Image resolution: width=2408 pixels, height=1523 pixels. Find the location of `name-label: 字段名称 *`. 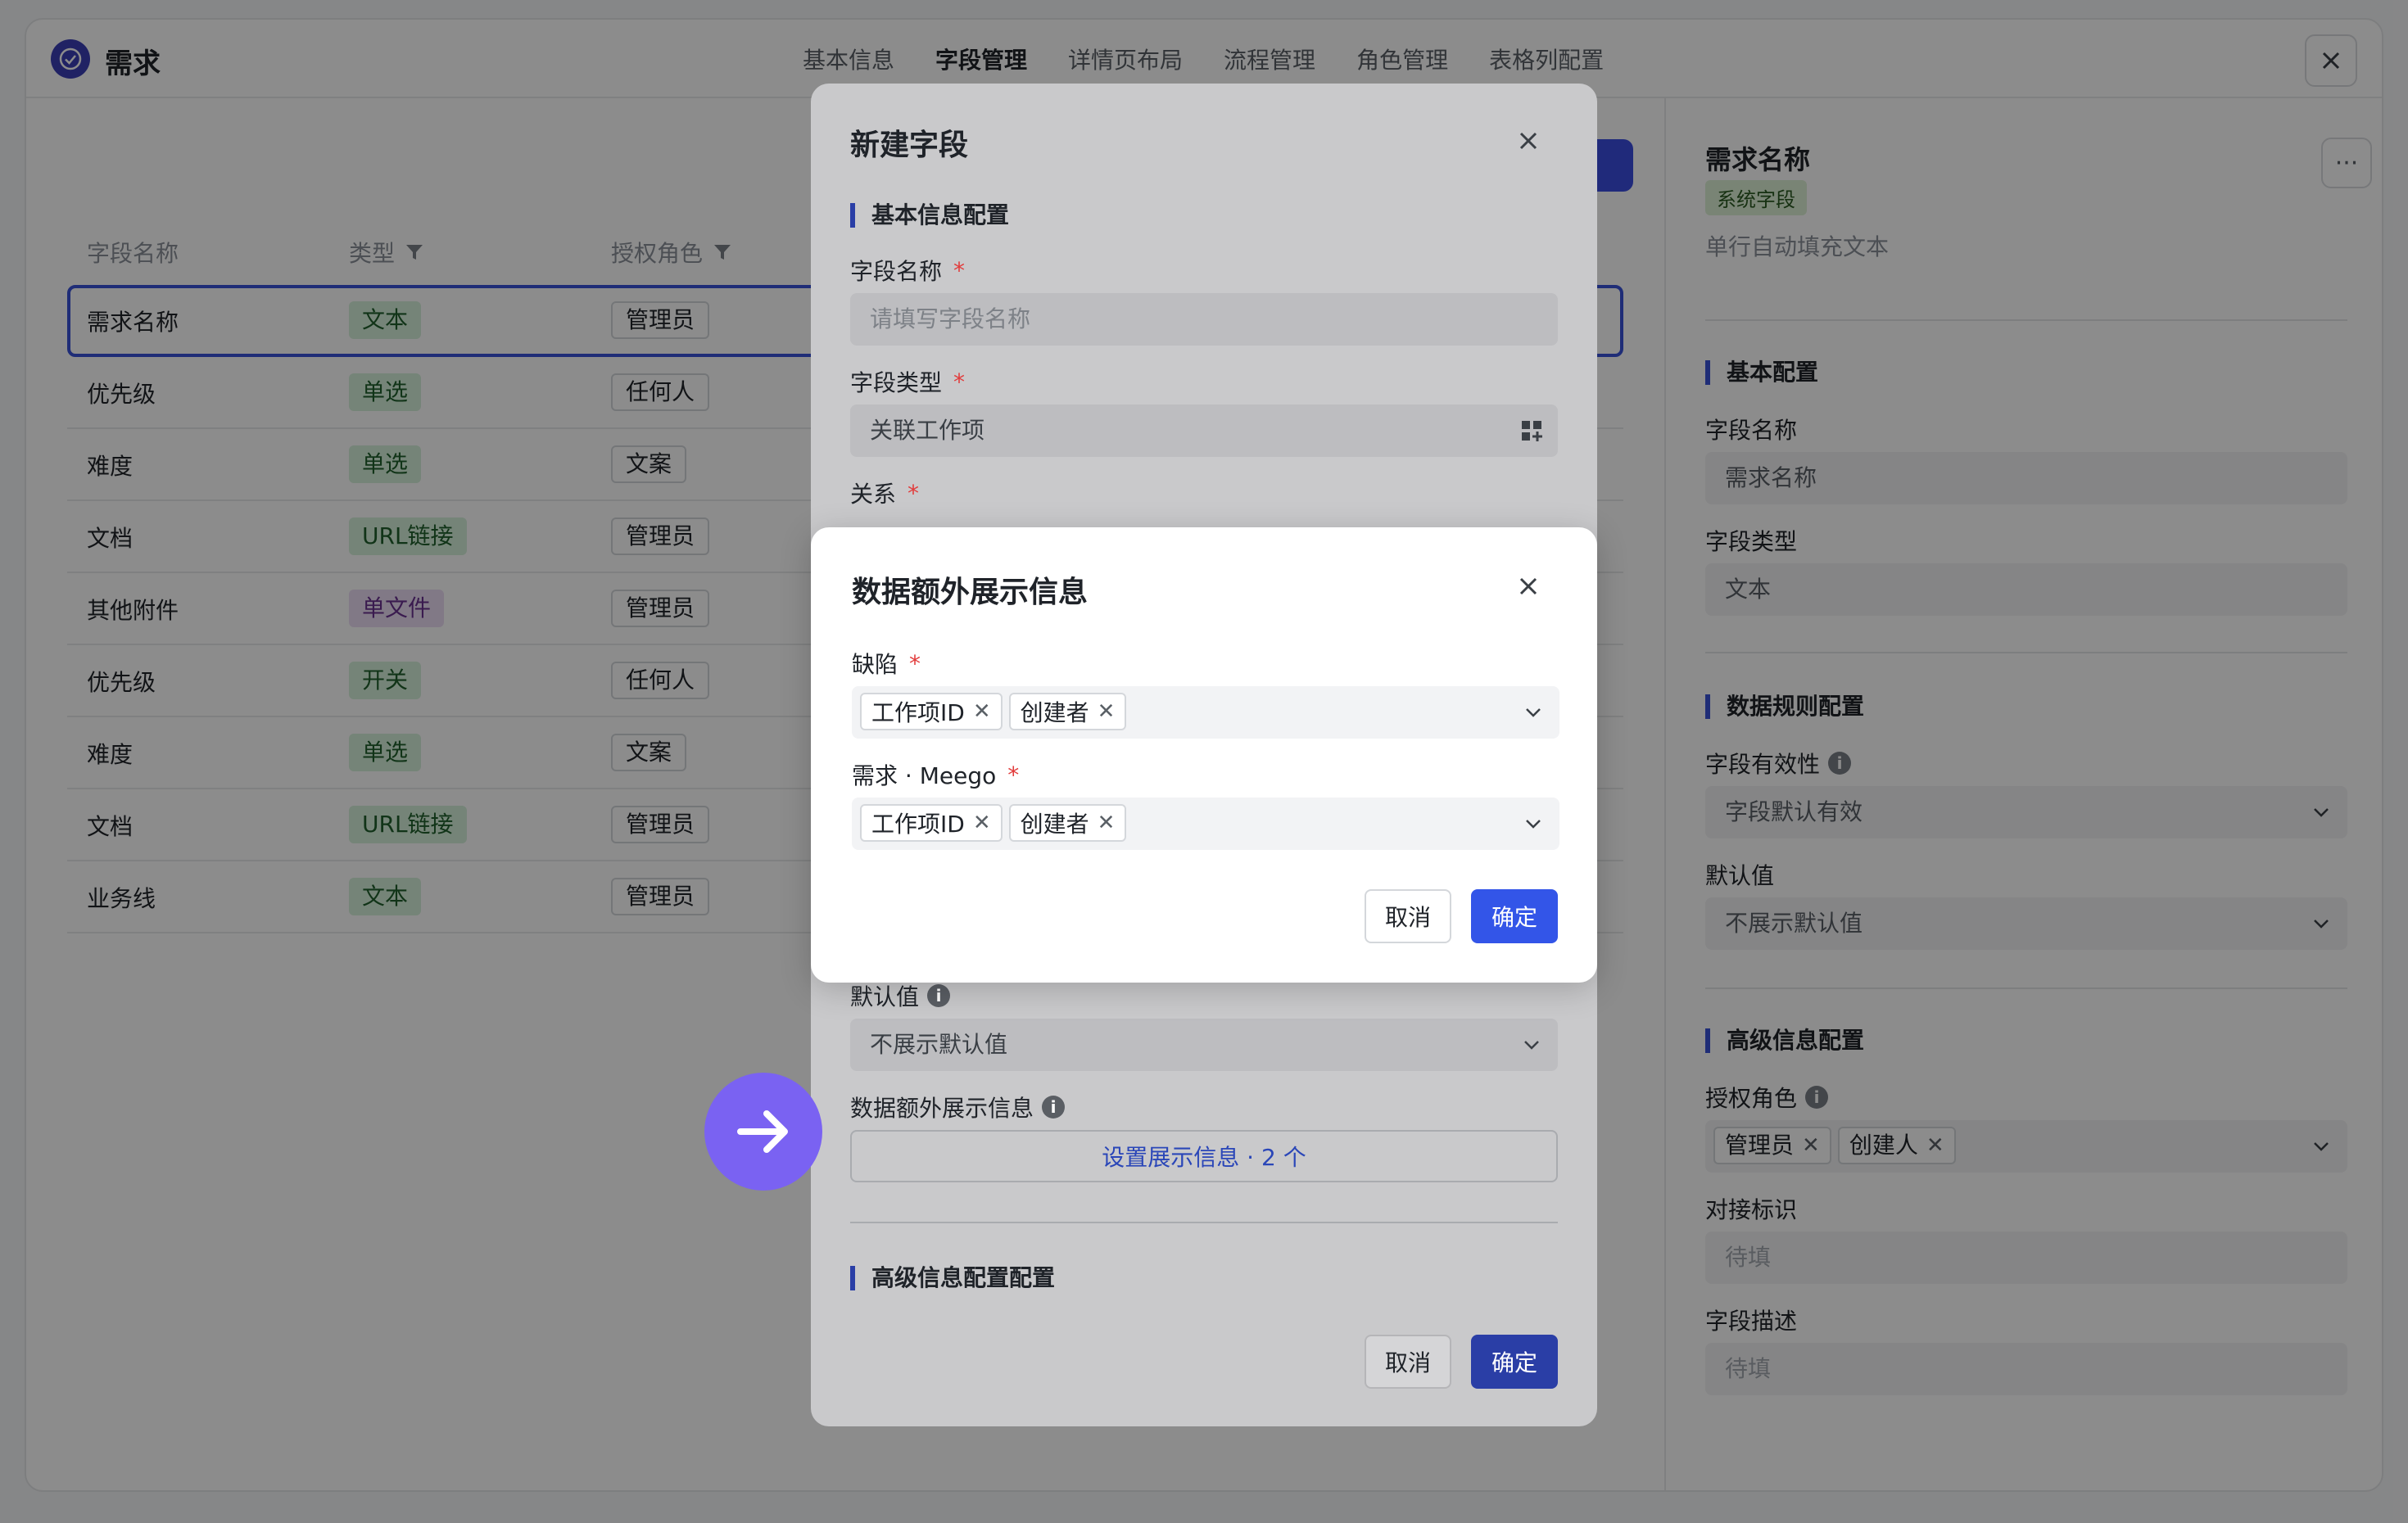

name-label: 字段名称 * is located at coordinates (908, 271).